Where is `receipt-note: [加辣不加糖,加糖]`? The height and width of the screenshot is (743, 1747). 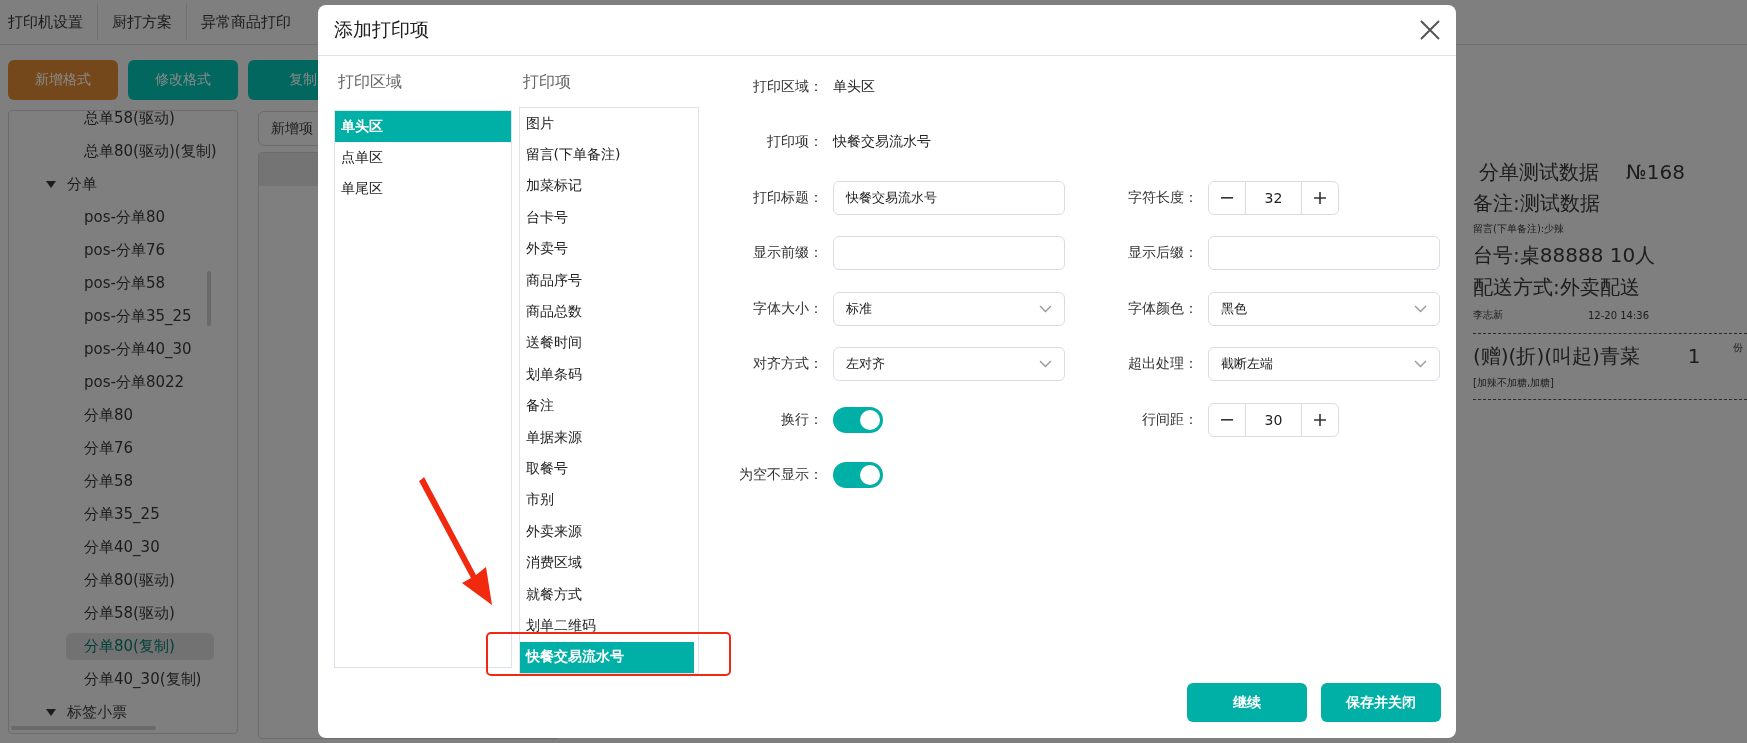 receipt-note: [加辣不加糖,加糖] is located at coordinates (1514, 383).